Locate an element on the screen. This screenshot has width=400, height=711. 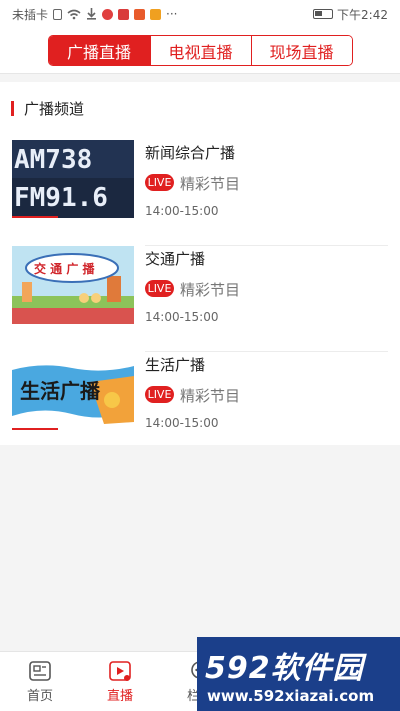
watermark-brand: 592软件园 is located at coordinates (284, 668).